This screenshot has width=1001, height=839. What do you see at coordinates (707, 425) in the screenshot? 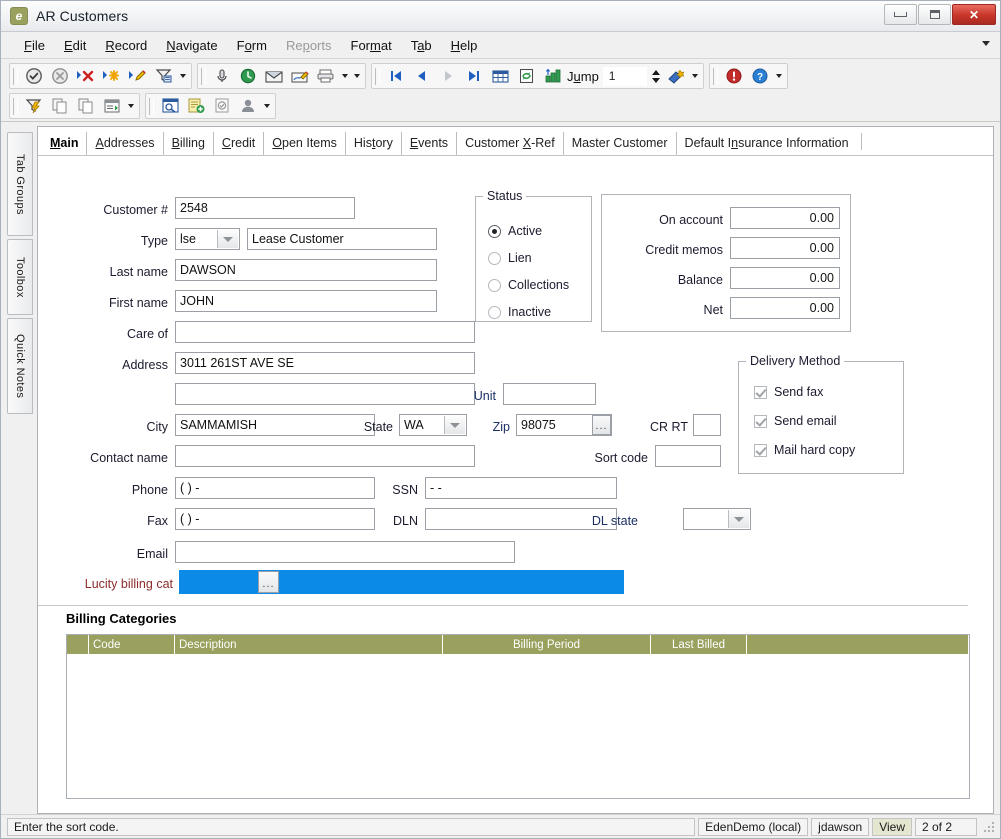
I see `cr-rt-input` at bounding box center [707, 425].